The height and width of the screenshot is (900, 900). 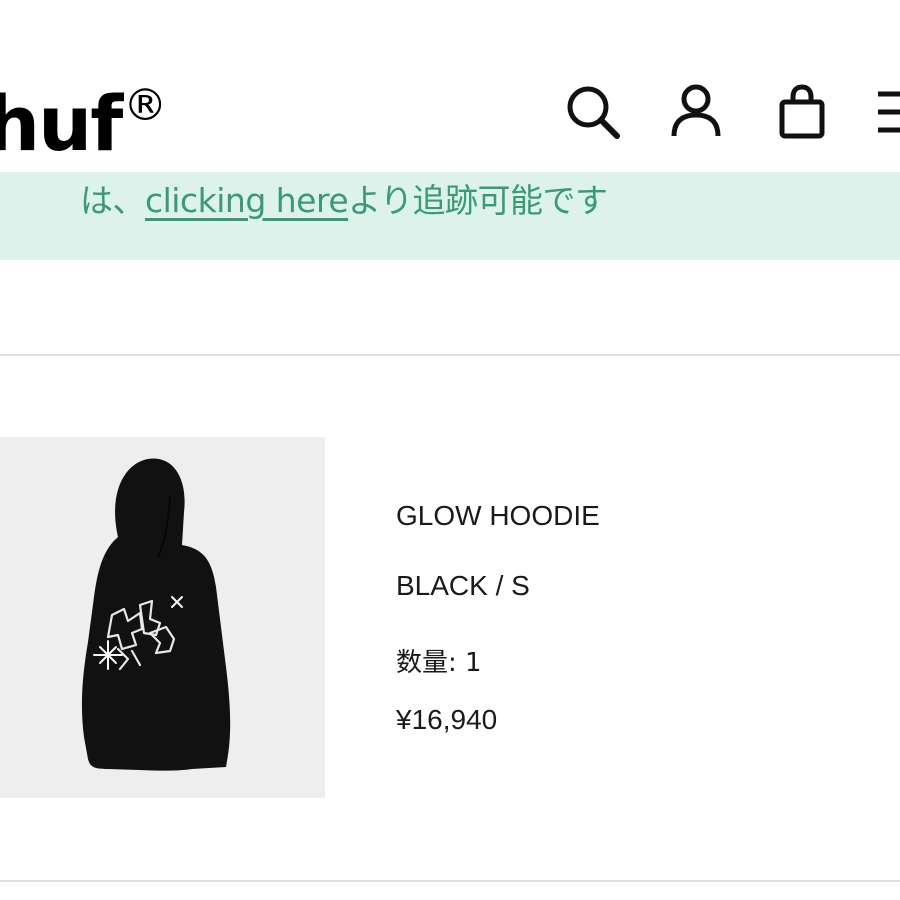 I want to click on tracking-message: は、clicking hereより追跡可能です, so click(x=344, y=201).